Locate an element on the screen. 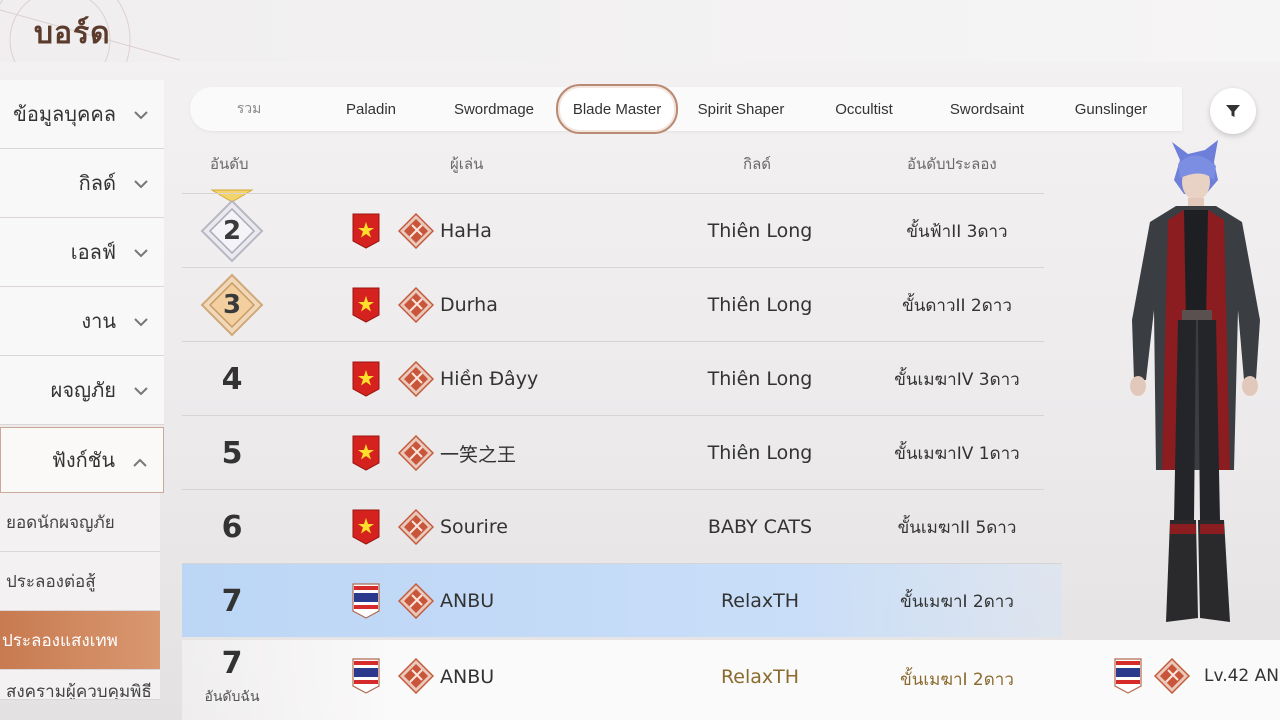 This screenshot has width=1280, height=720. arena-tier: ขั้นเมฆาI 2ดาว is located at coordinates (957, 601).